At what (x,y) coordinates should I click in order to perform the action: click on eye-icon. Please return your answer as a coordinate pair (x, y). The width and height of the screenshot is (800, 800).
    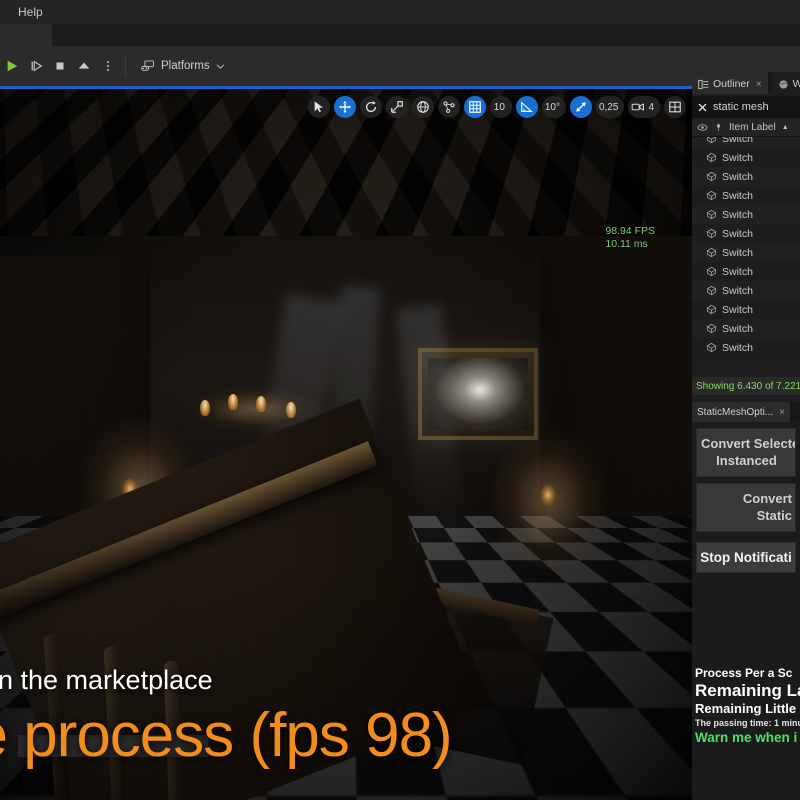
    Looking at the image, I should click on (702, 127).